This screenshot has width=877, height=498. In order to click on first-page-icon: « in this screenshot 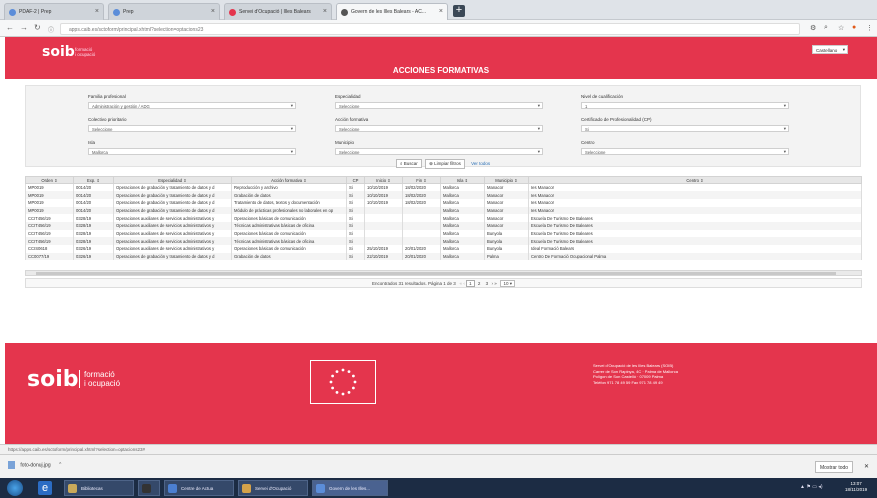, I will do `click(461, 283)`.